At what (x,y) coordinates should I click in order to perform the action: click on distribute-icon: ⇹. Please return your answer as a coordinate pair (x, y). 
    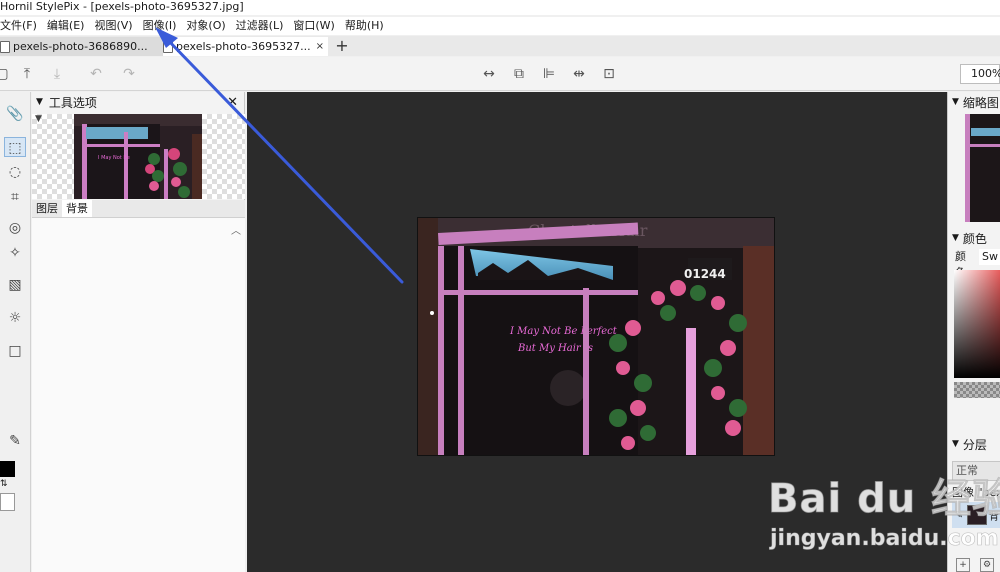
    Looking at the image, I should click on (579, 74).